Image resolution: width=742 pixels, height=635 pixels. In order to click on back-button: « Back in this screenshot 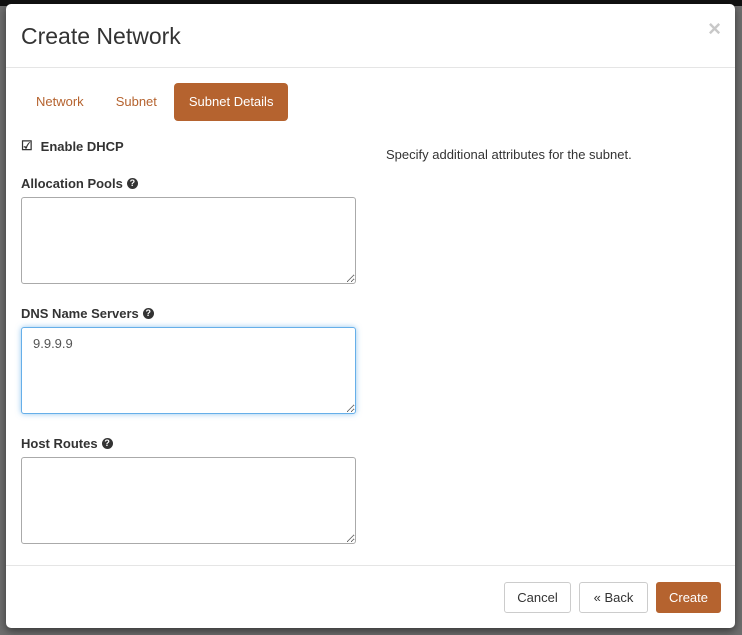, I will do `click(613, 597)`.